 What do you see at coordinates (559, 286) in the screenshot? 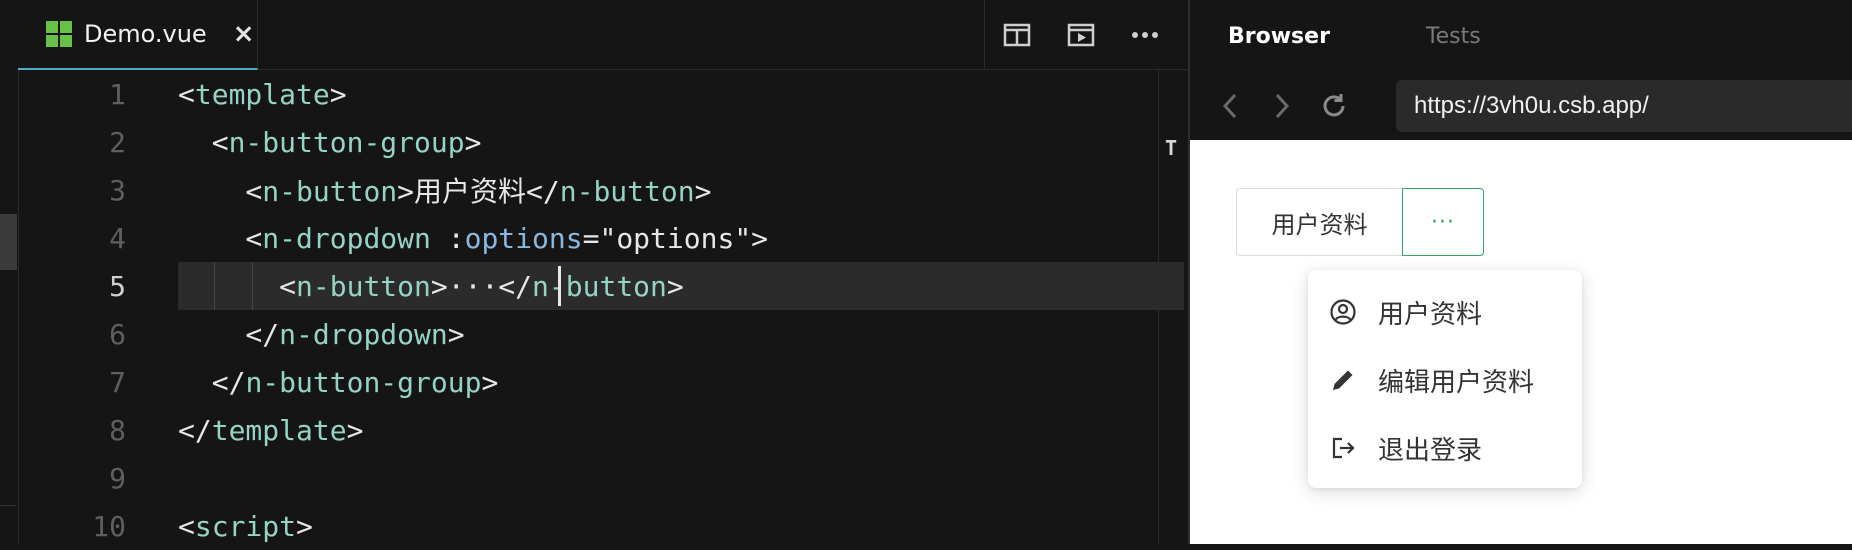
I see `text-cursor` at bounding box center [559, 286].